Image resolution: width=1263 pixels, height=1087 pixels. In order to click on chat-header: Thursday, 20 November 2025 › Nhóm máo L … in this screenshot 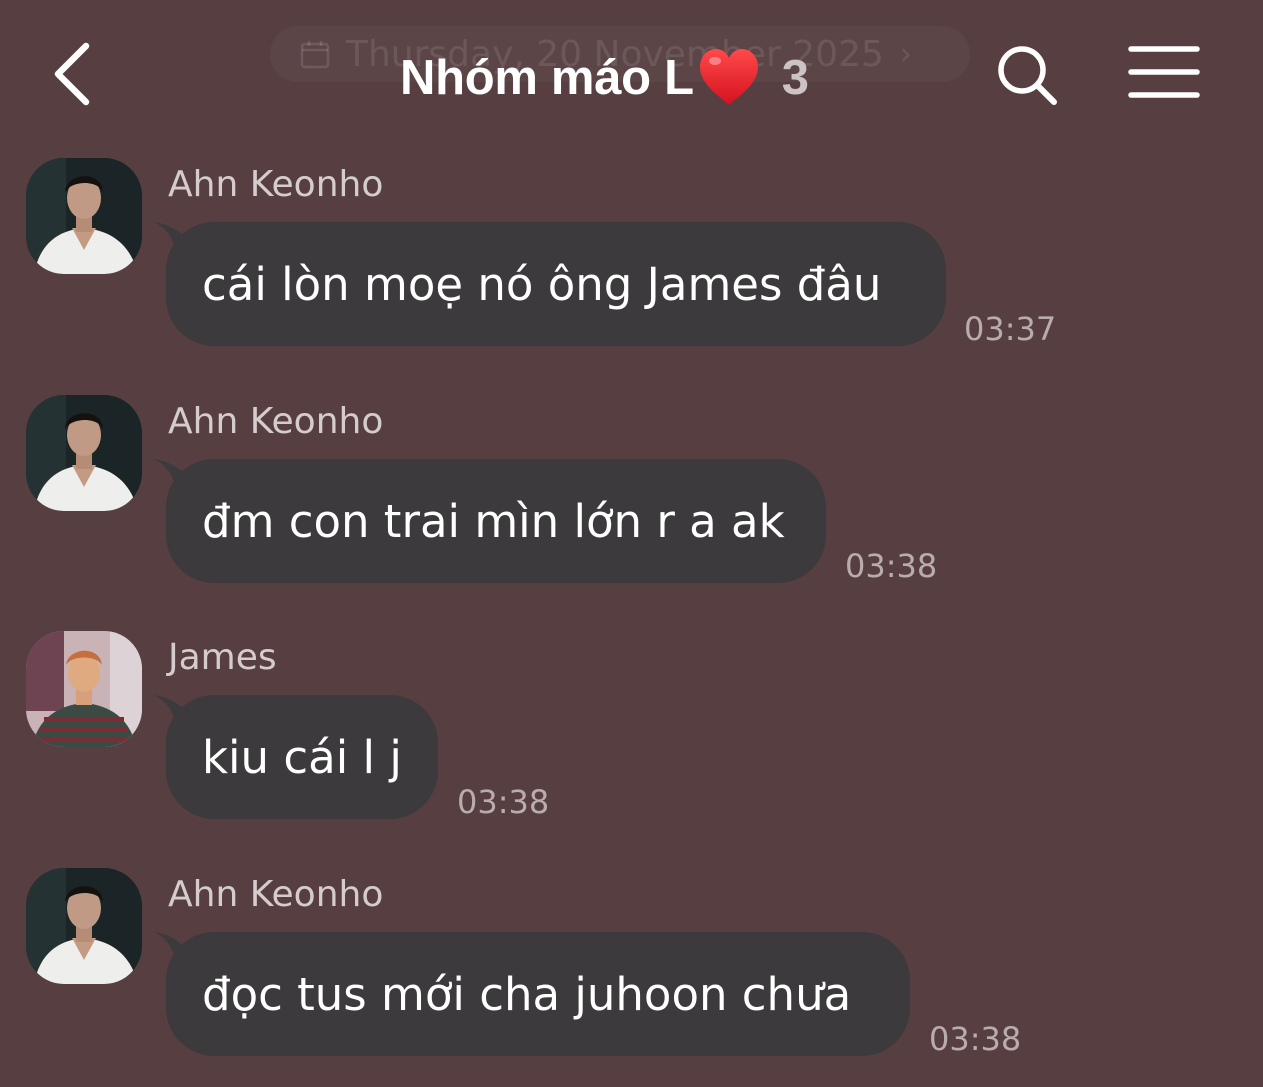, I will do `click(631, 75)`.